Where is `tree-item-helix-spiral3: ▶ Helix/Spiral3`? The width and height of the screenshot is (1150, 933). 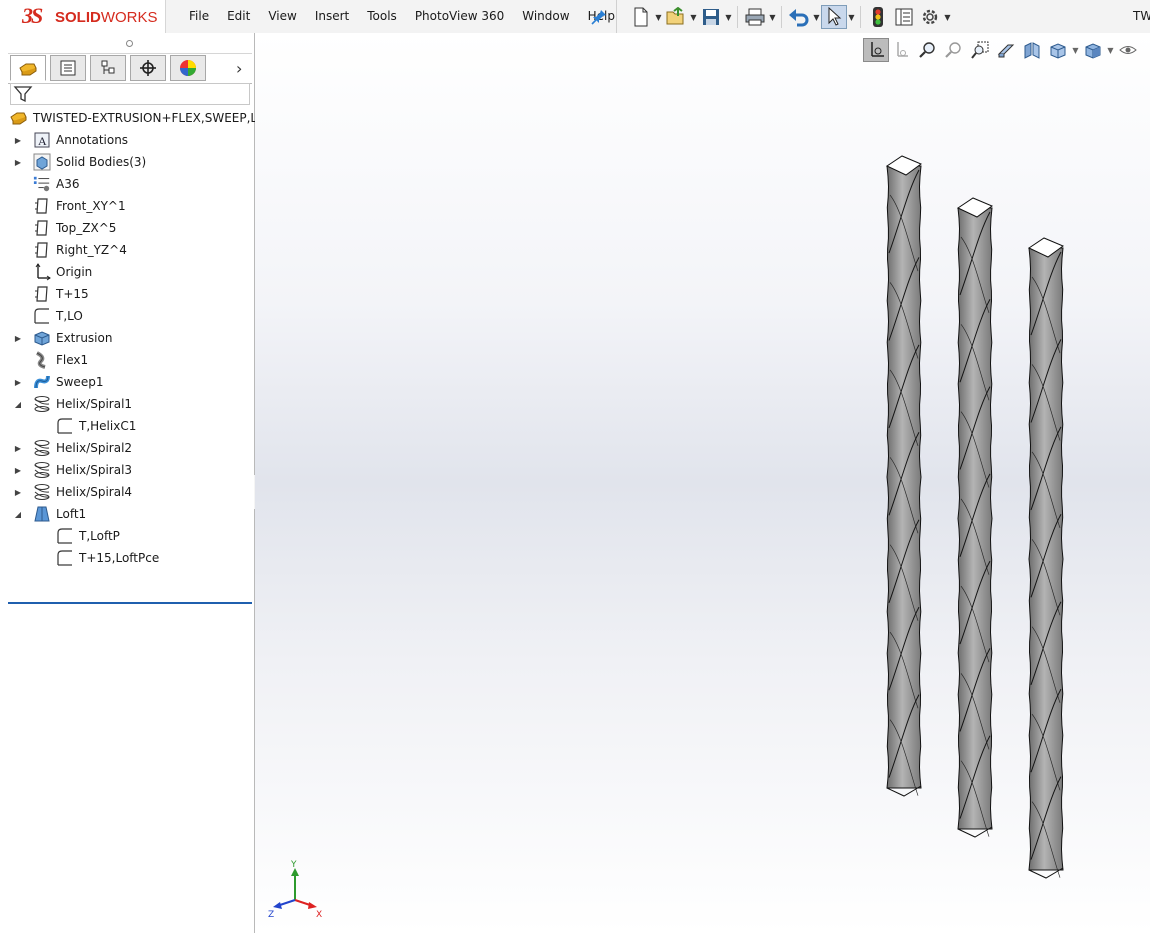
tree-item-helix-spiral3: ▶ Helix/Spiral3 is located at coordinates (126, 470).